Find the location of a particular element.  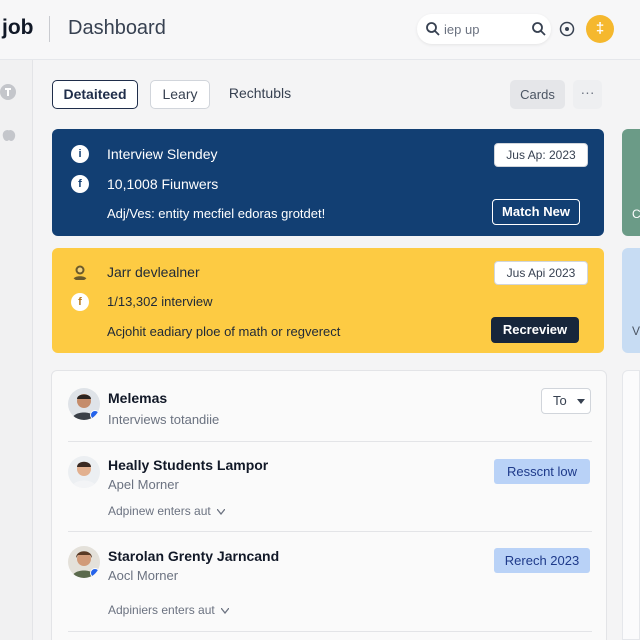

top-bar: job Dashboard ‡ is located at coordinates (320, 30).